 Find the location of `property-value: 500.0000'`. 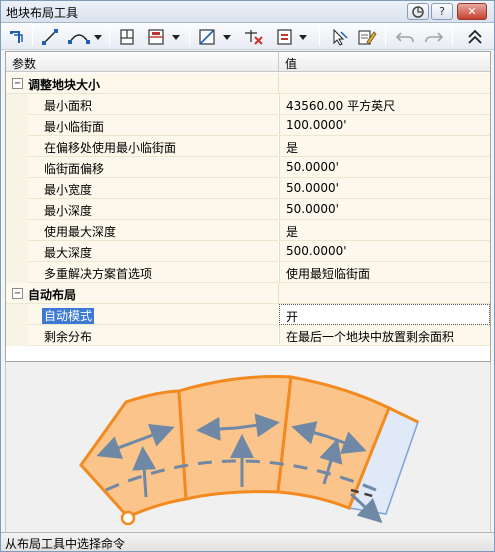

property-value: 500.0000' is located at coordinates (384, 251).